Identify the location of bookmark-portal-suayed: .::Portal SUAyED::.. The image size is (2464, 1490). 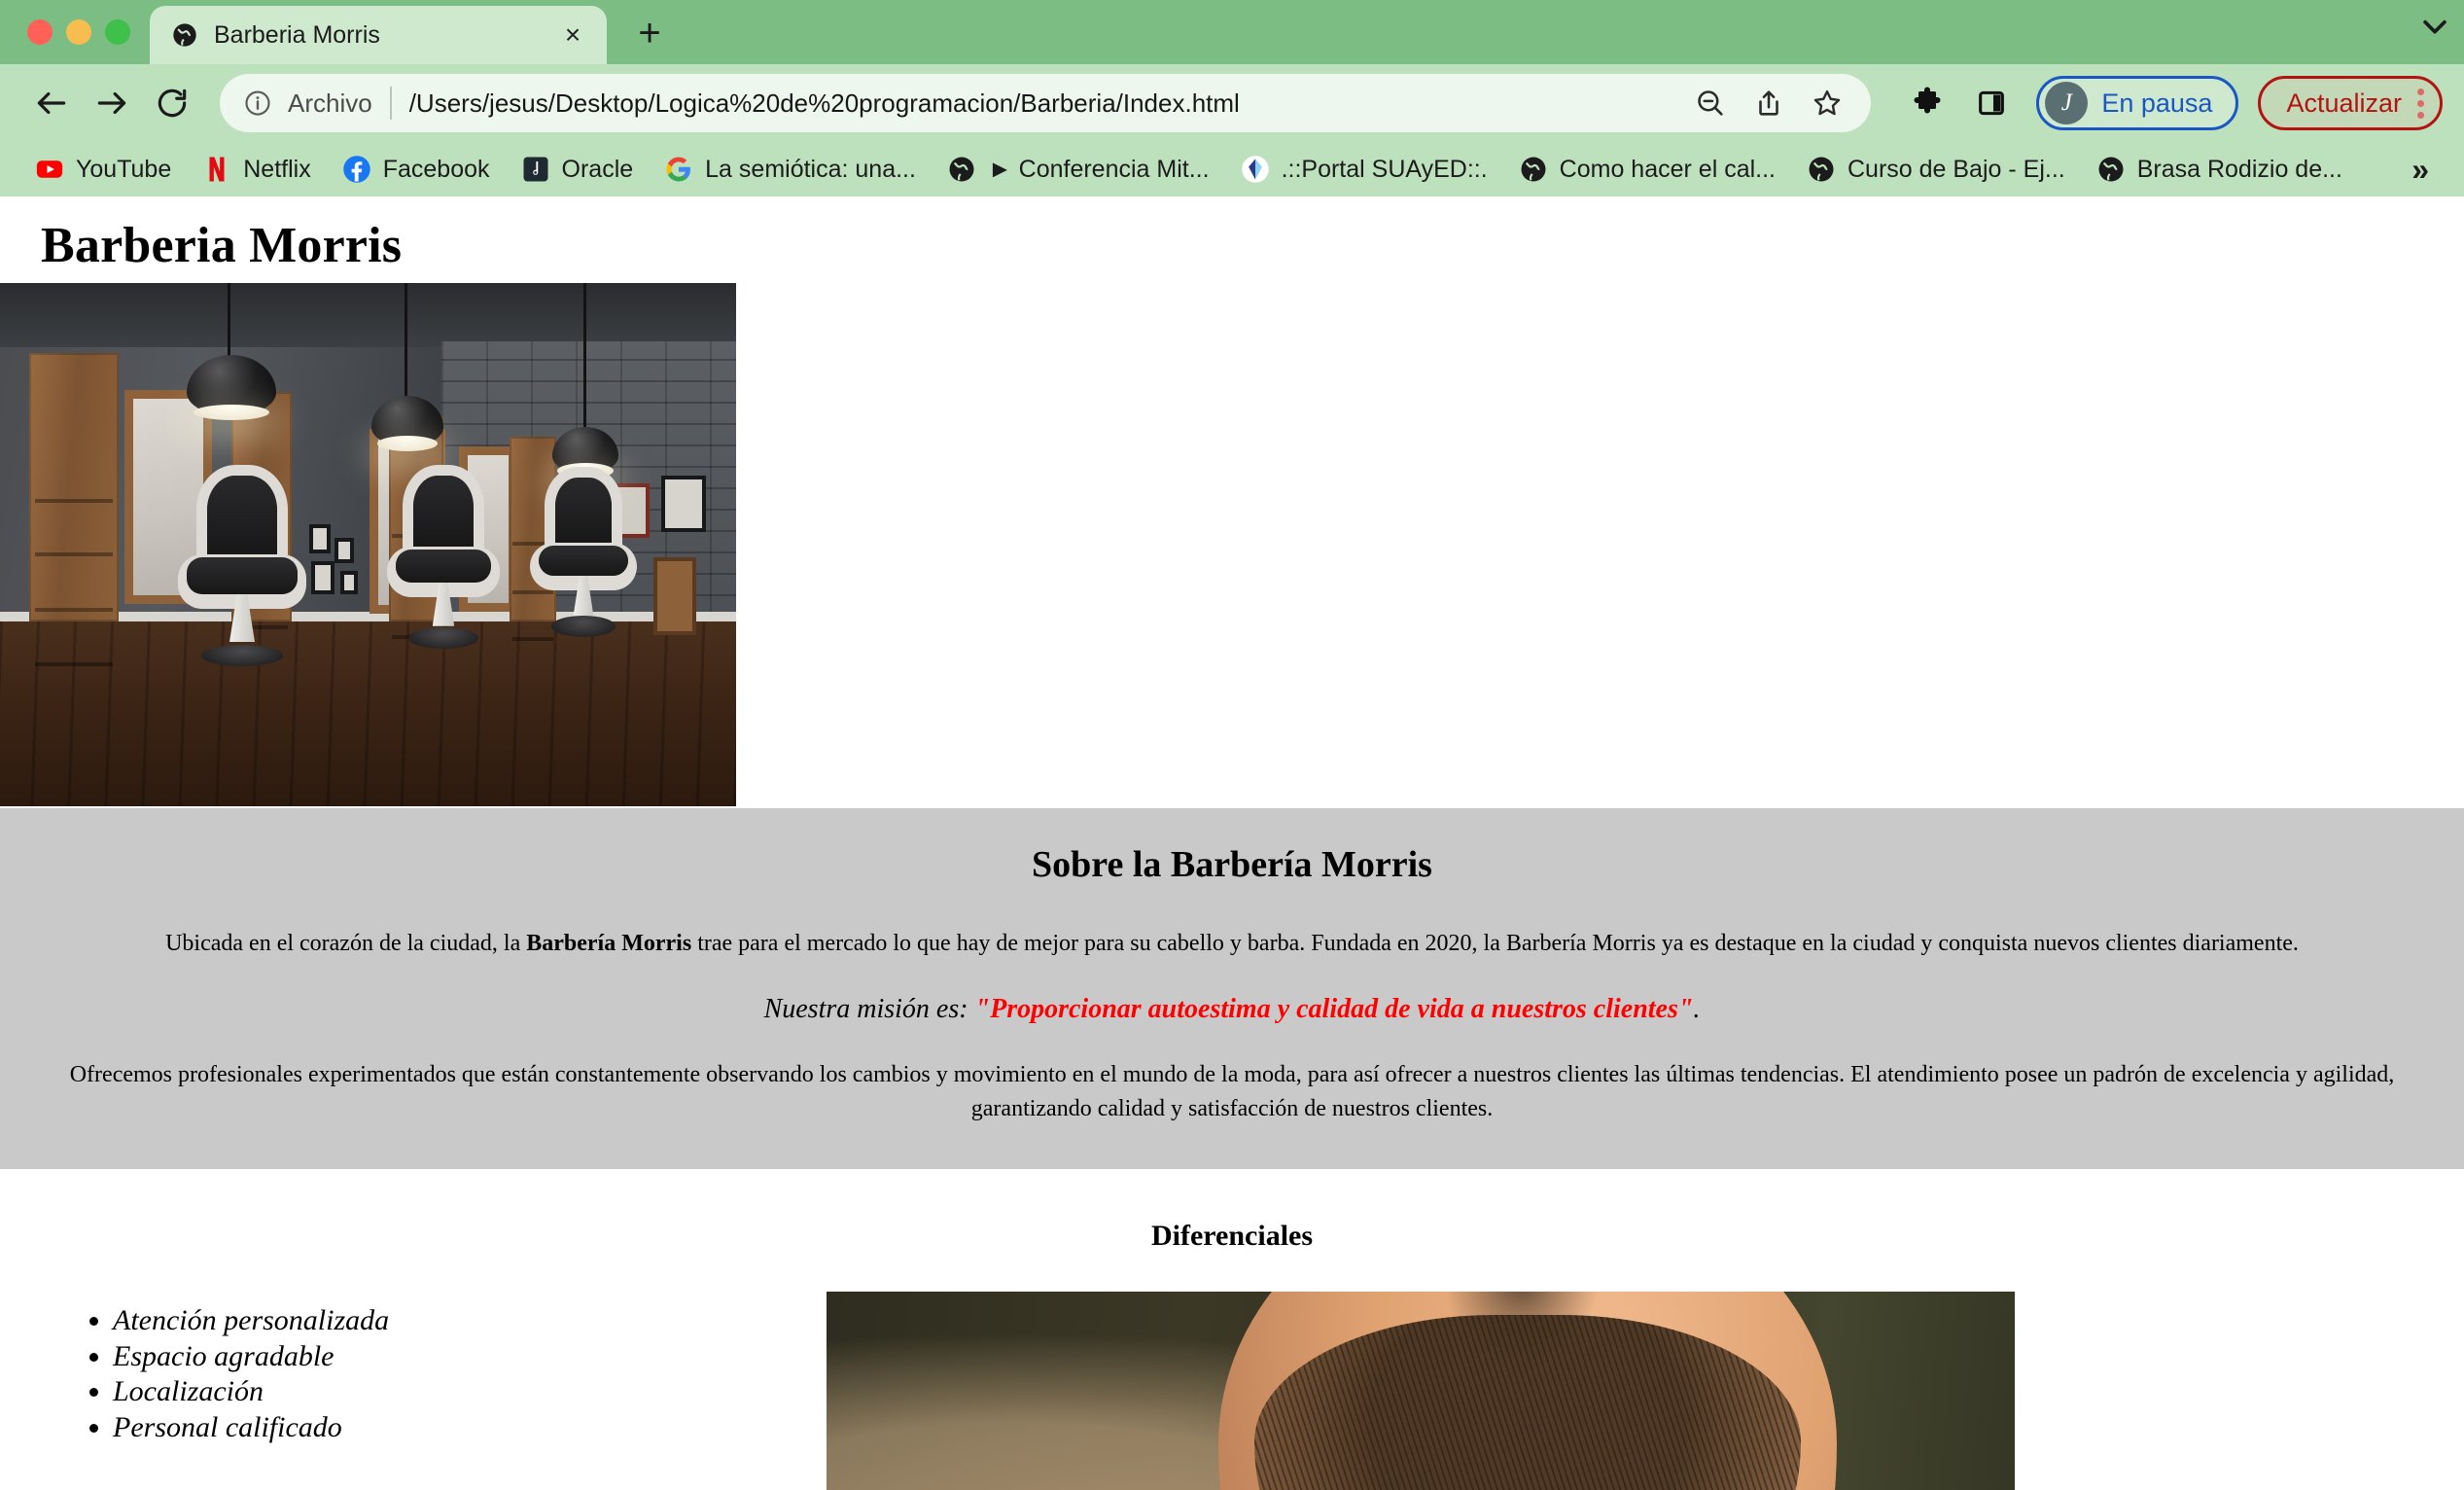
(1364, 169).